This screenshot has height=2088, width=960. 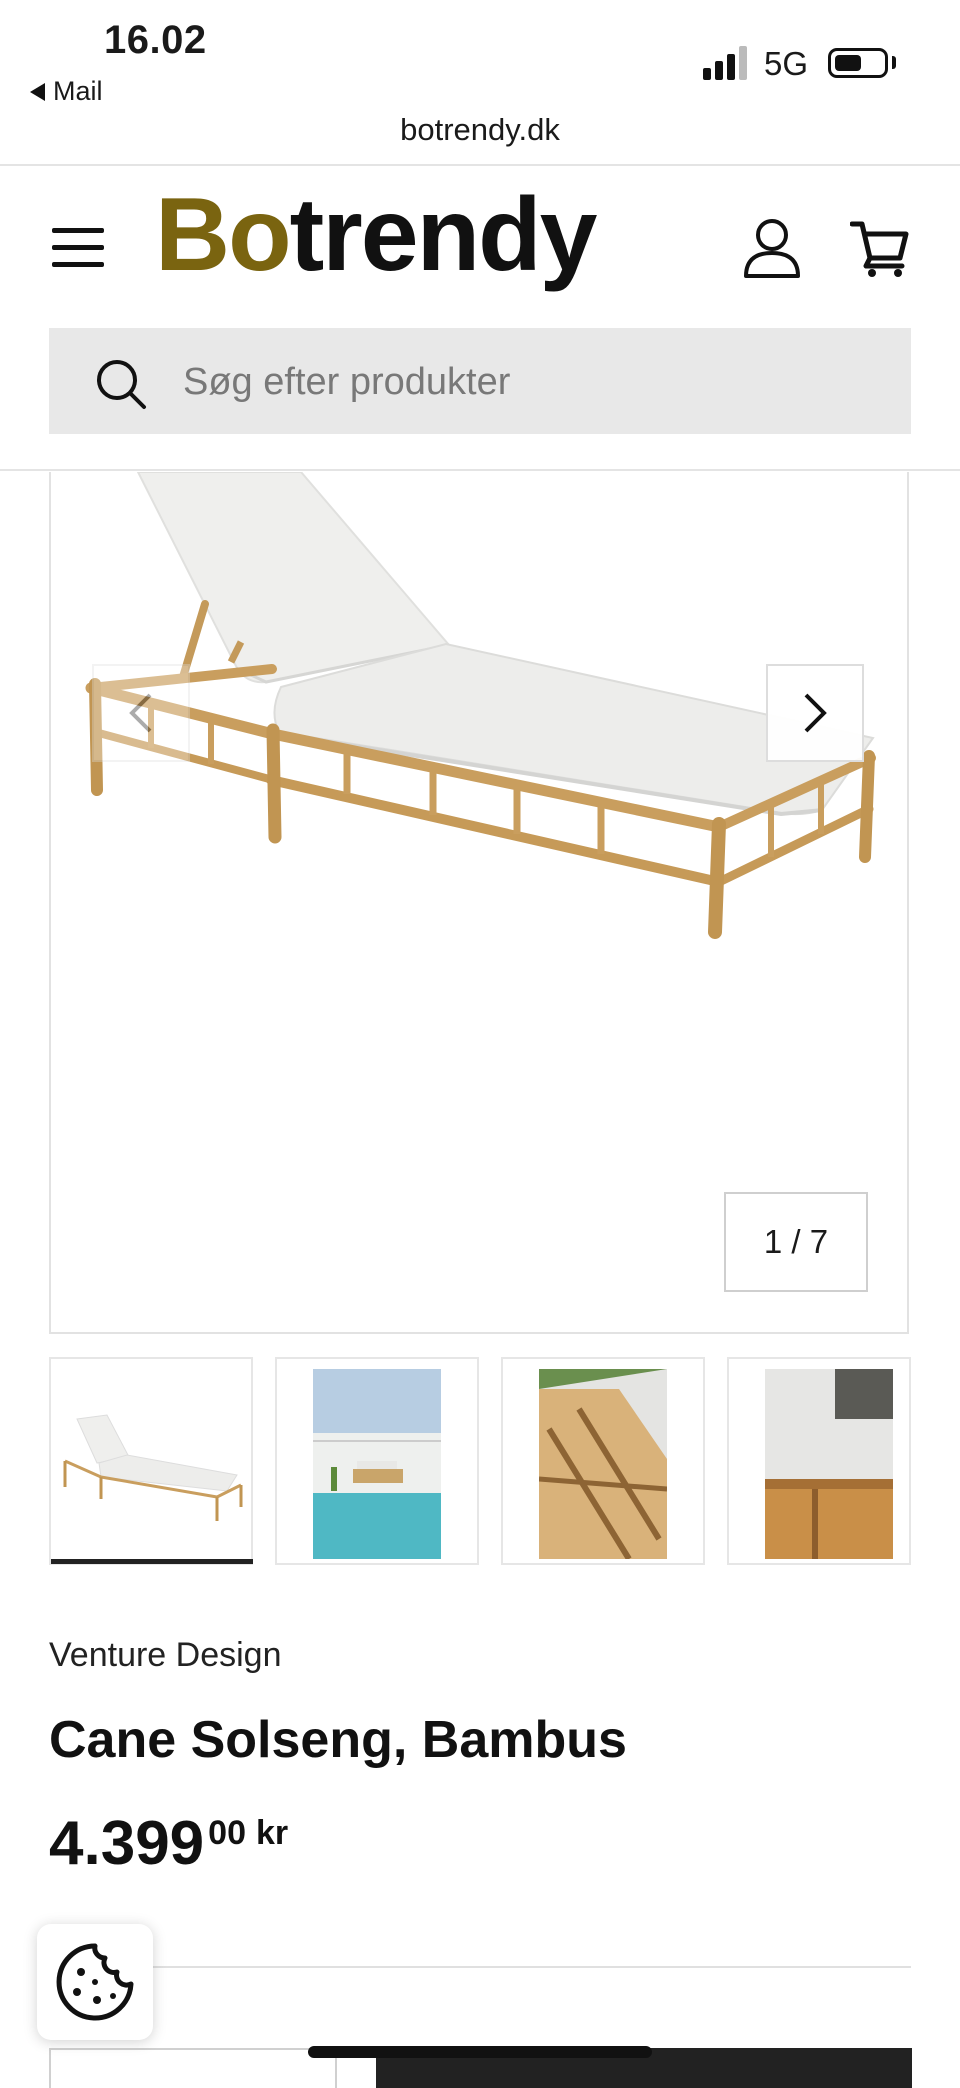 I want to click on back-app-label: Mail, so click(x=78, y=91).